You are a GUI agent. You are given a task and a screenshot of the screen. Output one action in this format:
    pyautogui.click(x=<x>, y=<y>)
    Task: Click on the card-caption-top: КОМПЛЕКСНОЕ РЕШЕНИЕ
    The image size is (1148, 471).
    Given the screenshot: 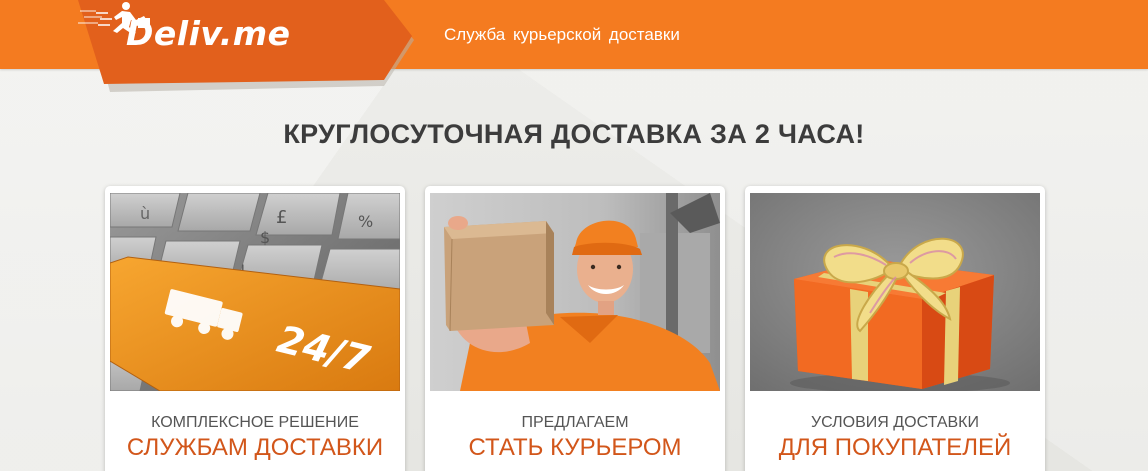 What is the action you would take?
    pyautogui.click(x=255, y=422)
    